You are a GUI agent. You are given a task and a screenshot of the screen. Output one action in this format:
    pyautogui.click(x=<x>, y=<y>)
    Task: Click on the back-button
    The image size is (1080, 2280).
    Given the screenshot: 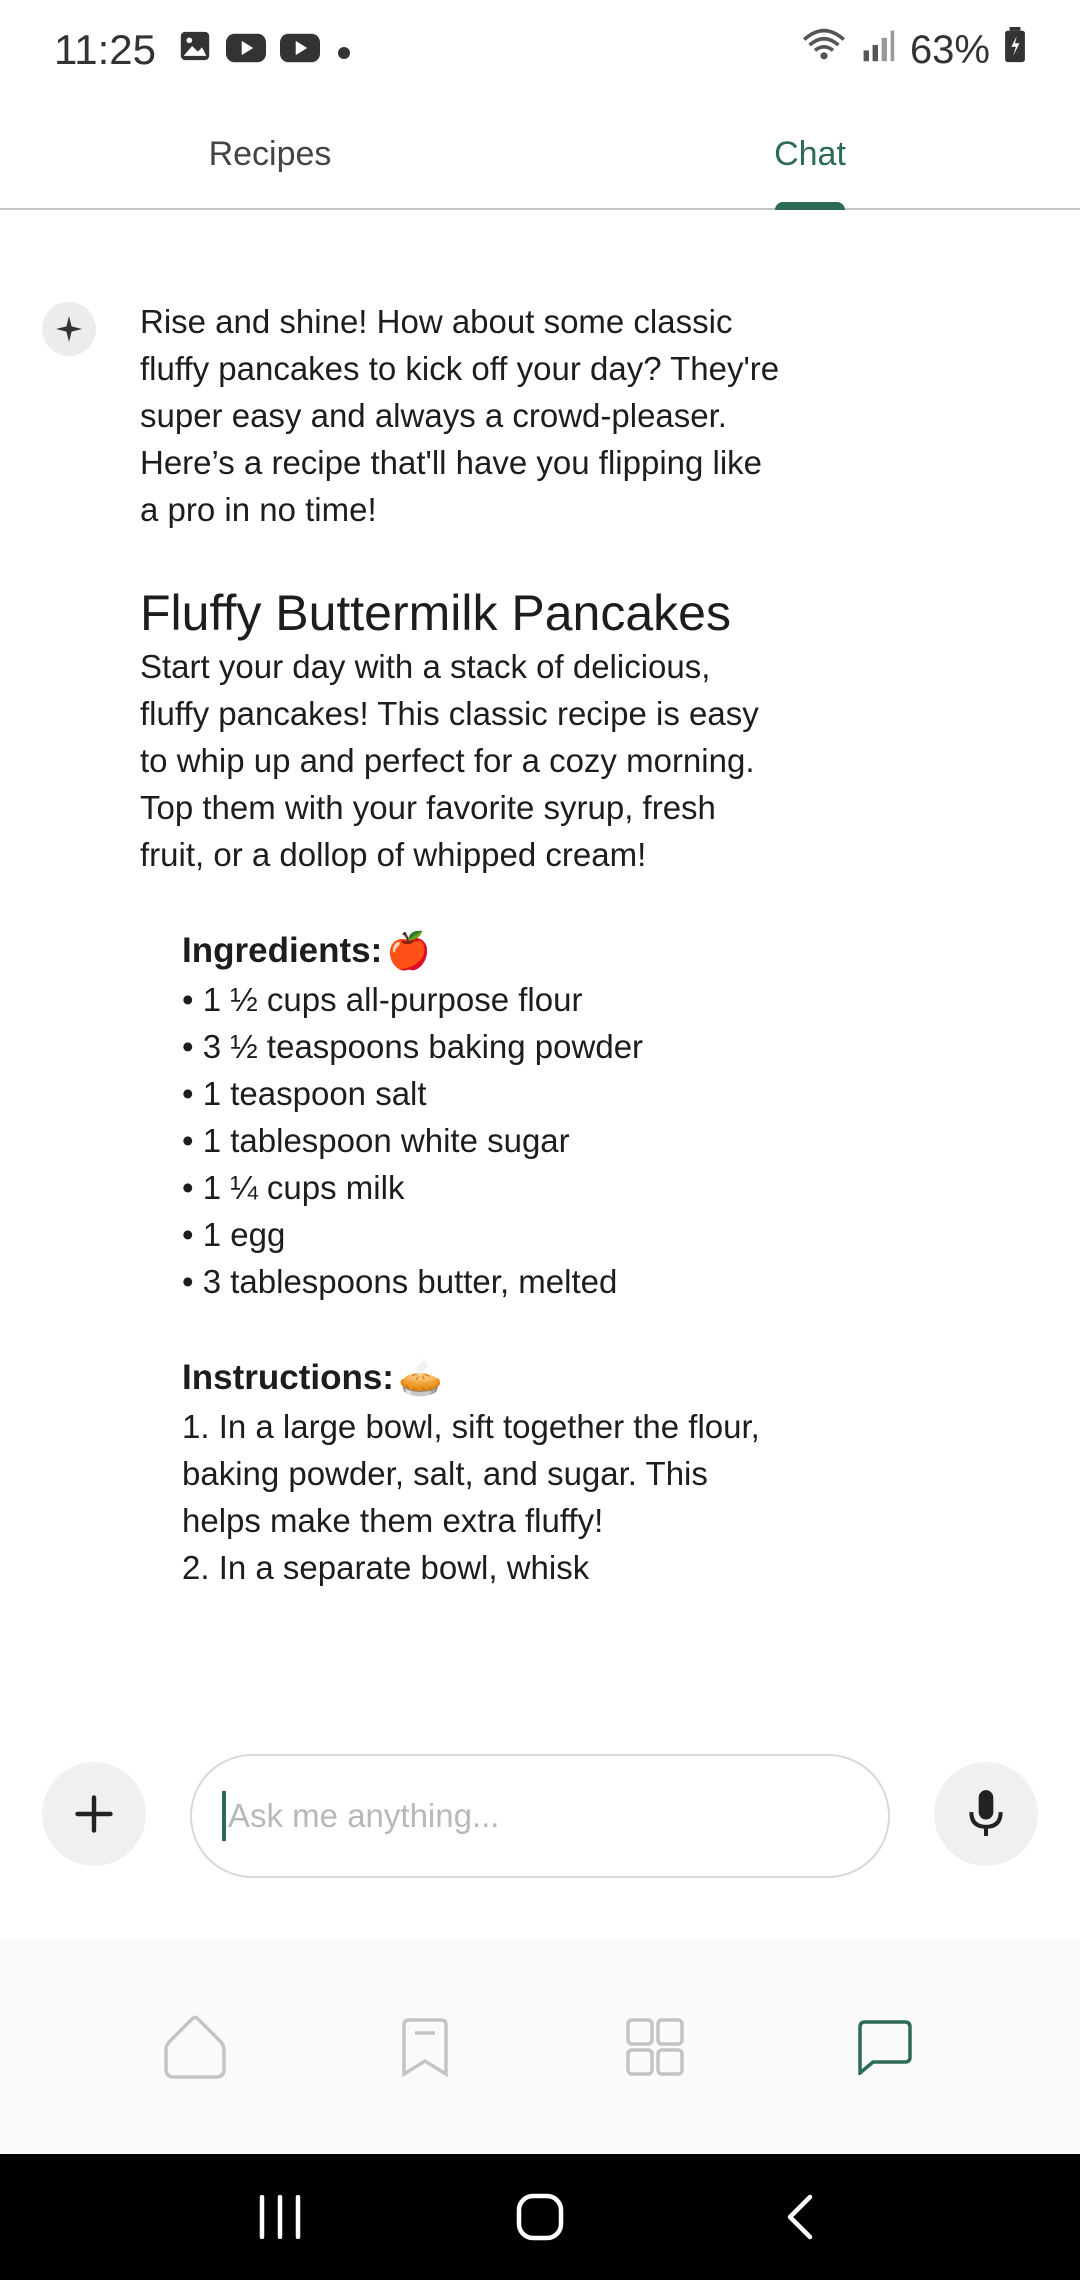 What is the action you would take?
    pyautogui.click(x=800, y=2217)
    